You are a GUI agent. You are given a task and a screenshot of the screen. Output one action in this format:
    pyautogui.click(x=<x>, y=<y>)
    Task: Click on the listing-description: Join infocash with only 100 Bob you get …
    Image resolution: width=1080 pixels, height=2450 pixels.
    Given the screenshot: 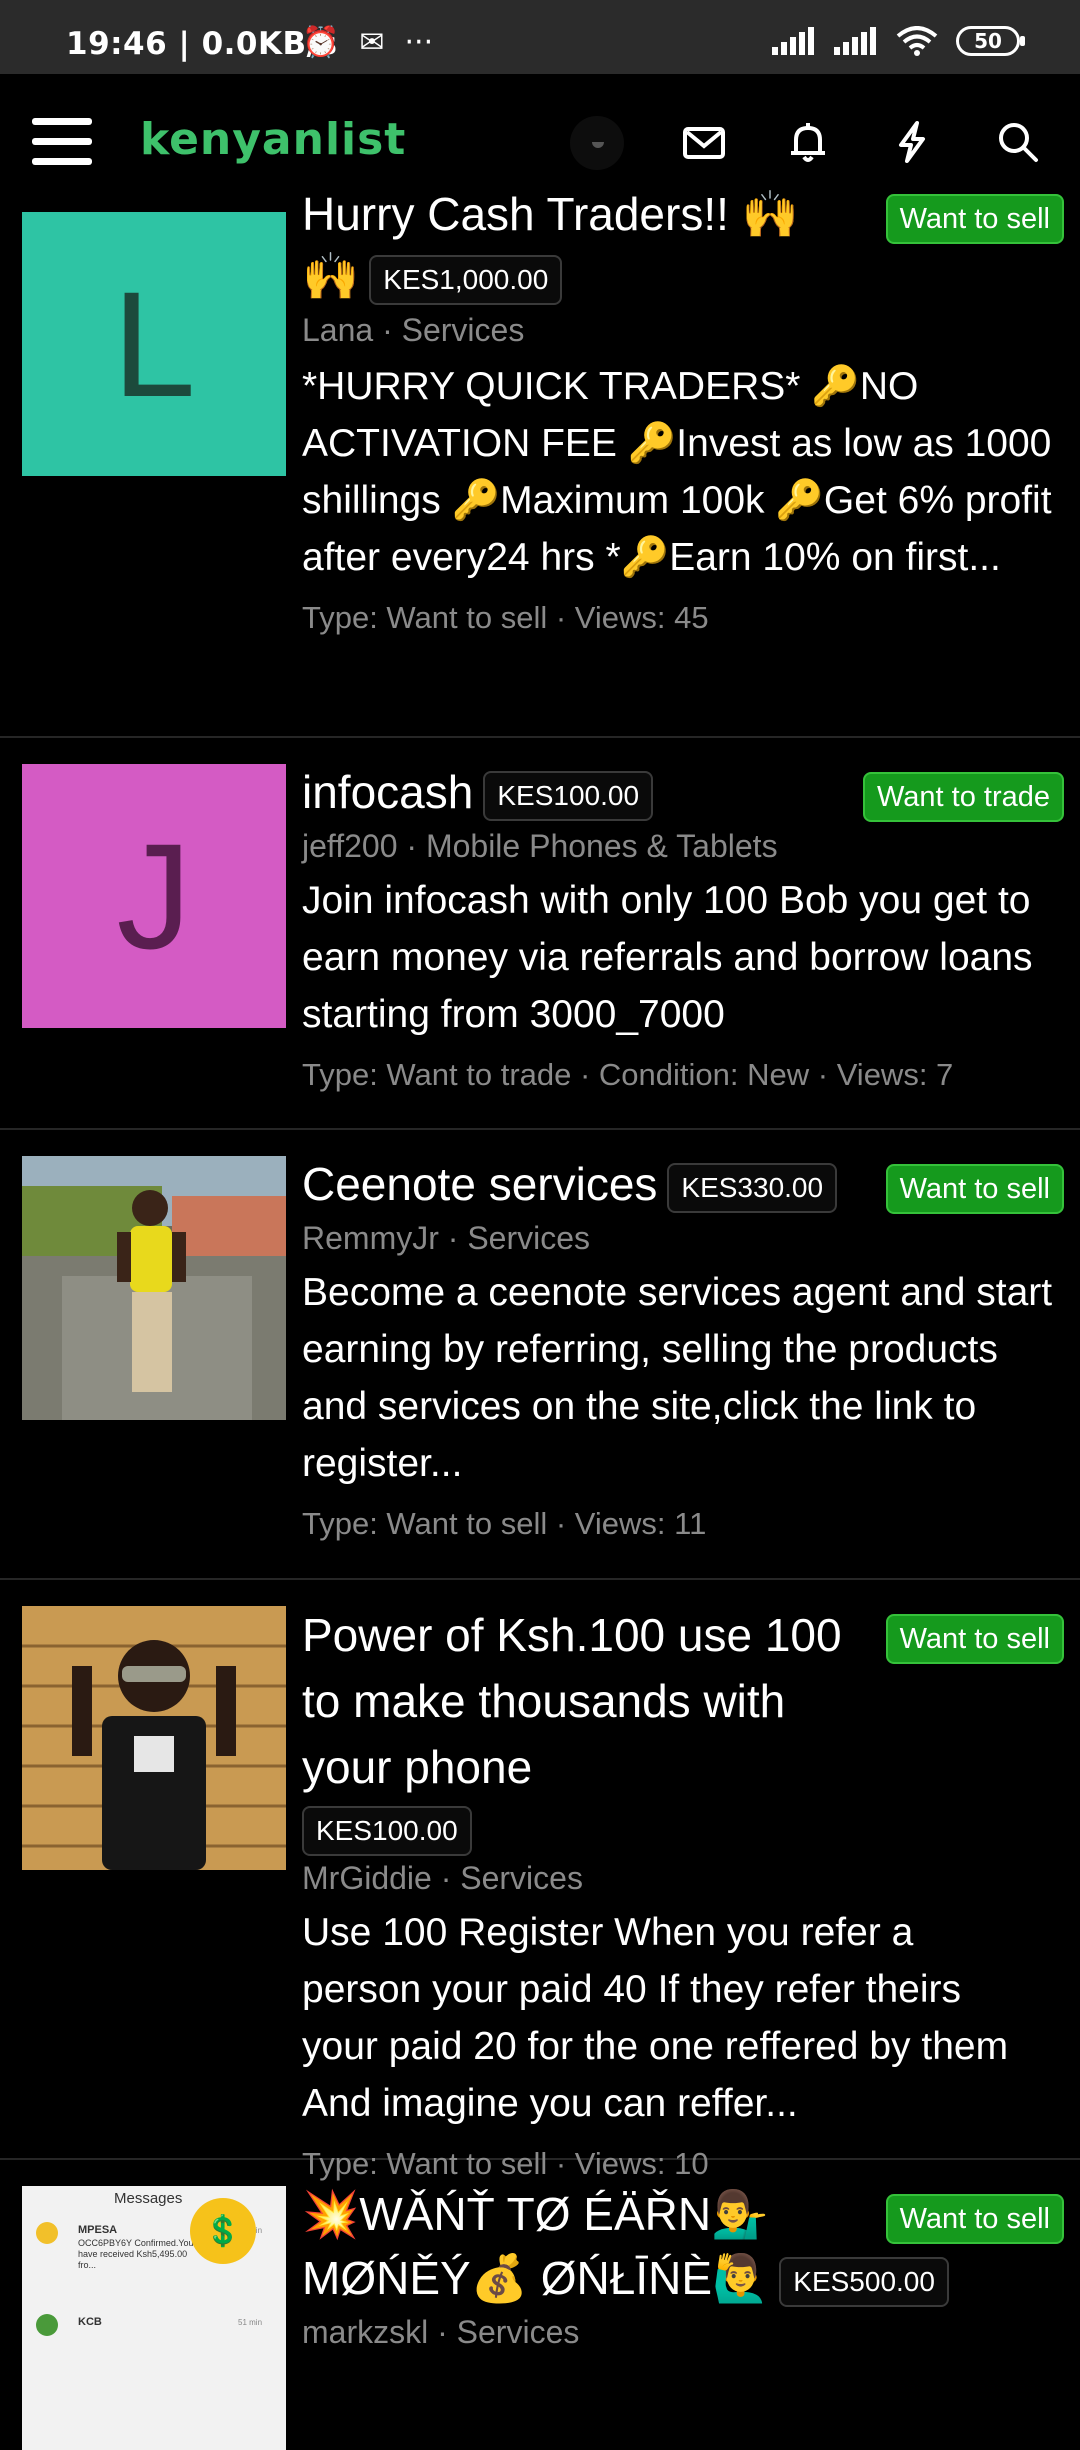 What is the action you would take?
    pyautogui.click(x=667, y=957)
    